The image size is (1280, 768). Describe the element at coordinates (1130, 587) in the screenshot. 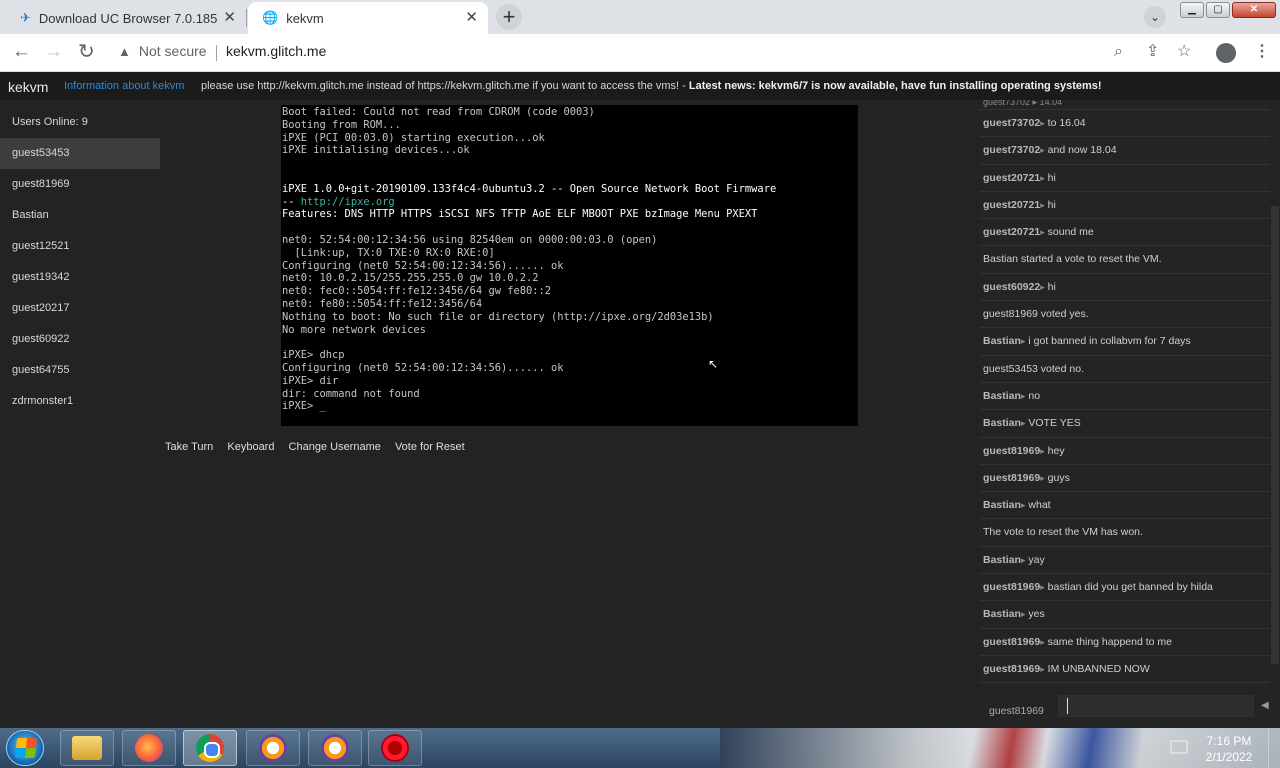

I see `chat-text: bastian did you get banned by hilda` at that location.